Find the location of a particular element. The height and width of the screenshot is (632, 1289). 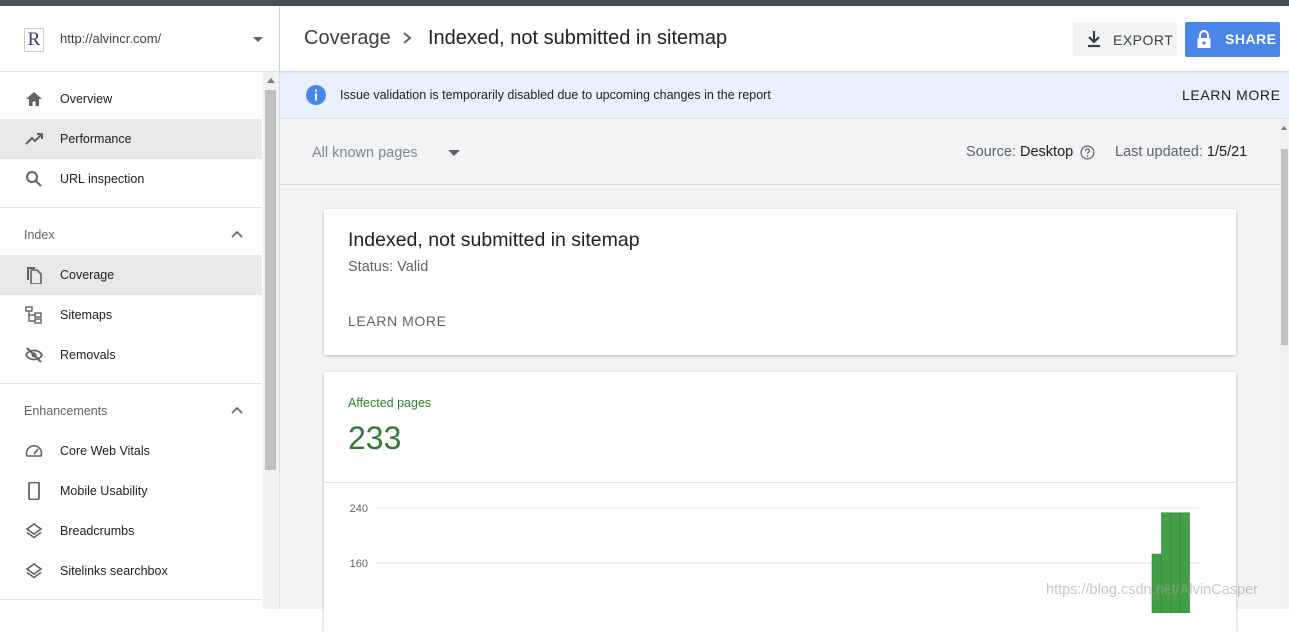

sidebar-item-url-inspection: URL inspection is located at coordinates (131, 179).